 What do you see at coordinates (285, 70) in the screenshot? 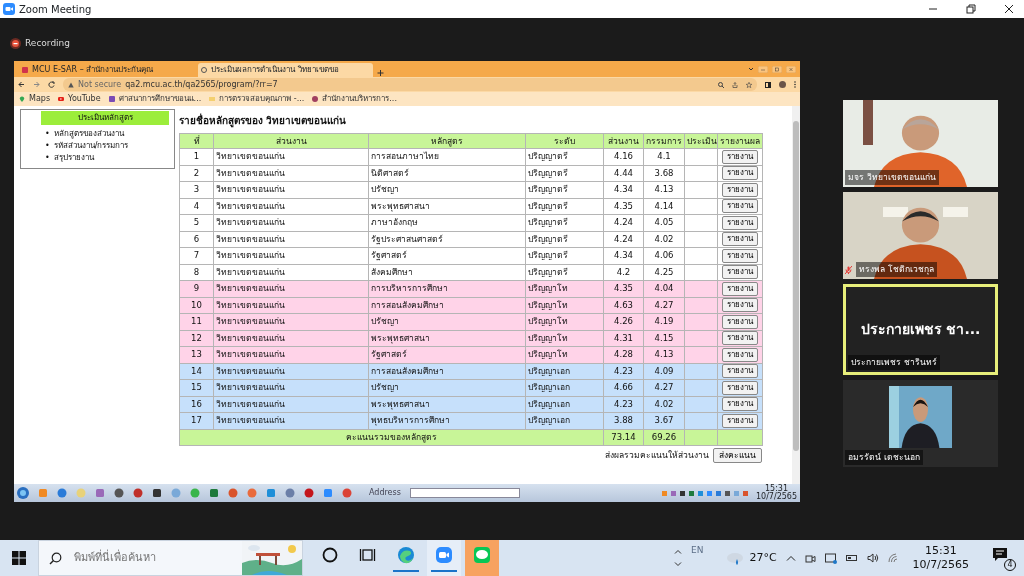
I see `browser-tab: ประเมินผลการดำเนินงาน วิทยาเขตขอ` at bounding box center [285, 70].